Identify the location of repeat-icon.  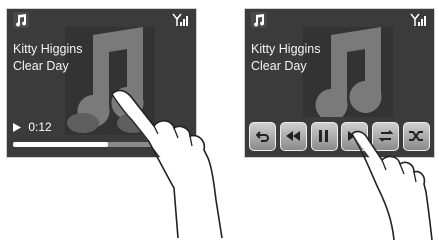
(386, 136).